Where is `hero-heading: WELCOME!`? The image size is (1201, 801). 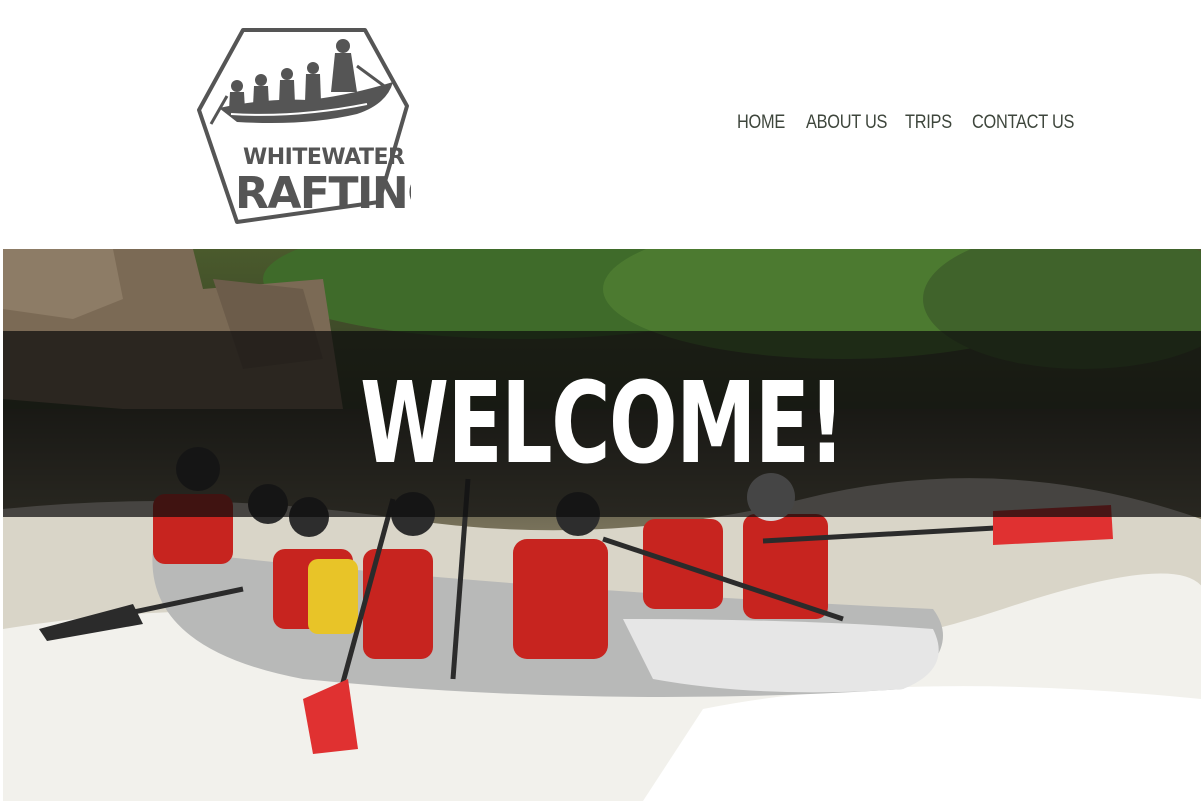
hero-heading: WELCOME! is located at coordinates (602, 424).